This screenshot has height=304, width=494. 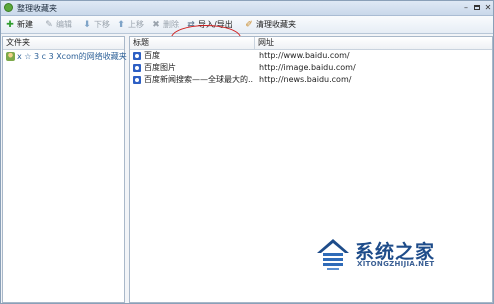 I want to click on new-button: ✚ 新建, so click(x=19, y=24).